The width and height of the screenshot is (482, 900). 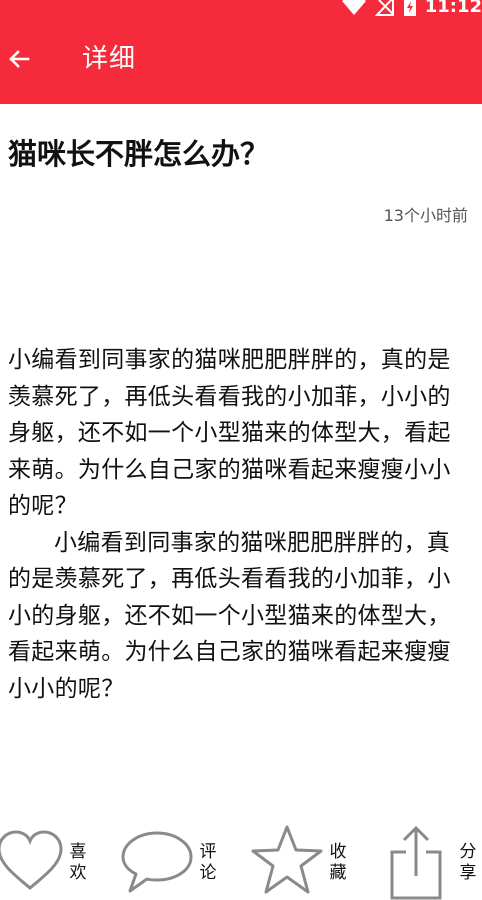 I want to click on heart-icon, so click(x=31, y=860).